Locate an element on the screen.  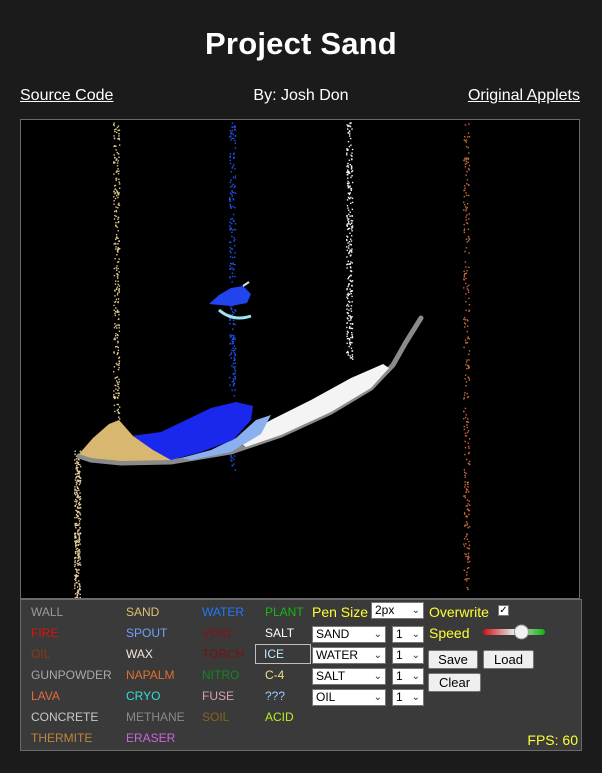
spout-3-rate-select: 1 ⌄ is located at coordinates (408, 676).